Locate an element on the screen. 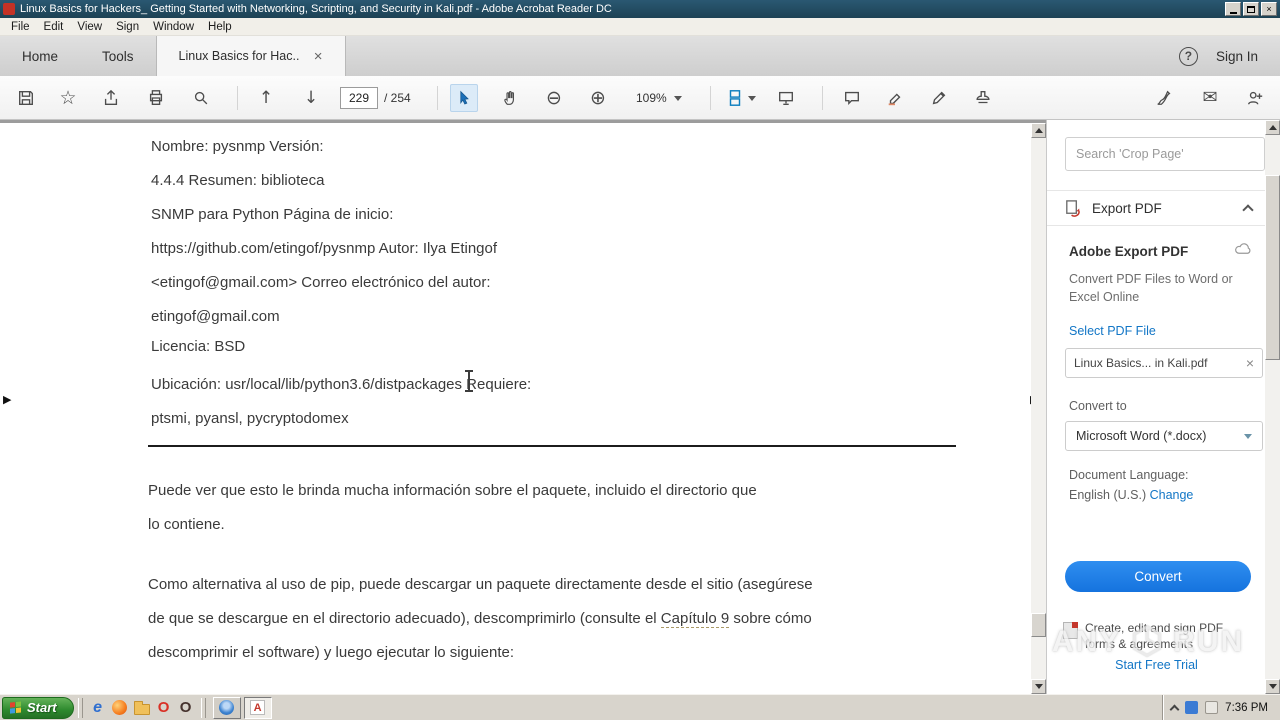  share-icon is located at coordinates (111, 97).